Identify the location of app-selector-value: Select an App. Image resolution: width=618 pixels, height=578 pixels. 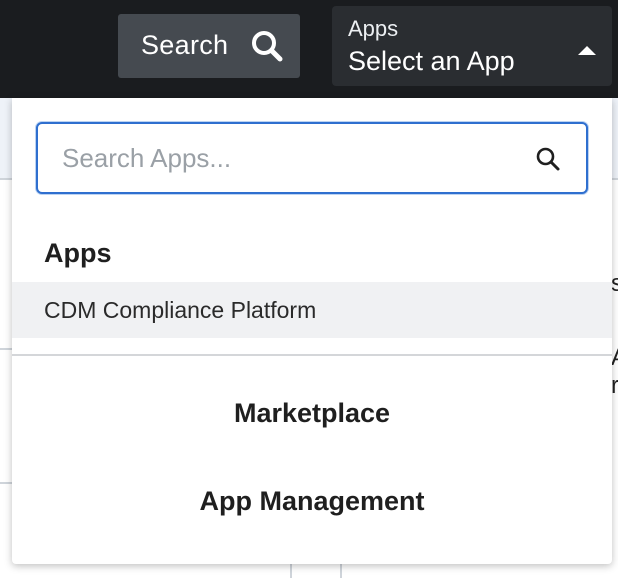
(431, 61).